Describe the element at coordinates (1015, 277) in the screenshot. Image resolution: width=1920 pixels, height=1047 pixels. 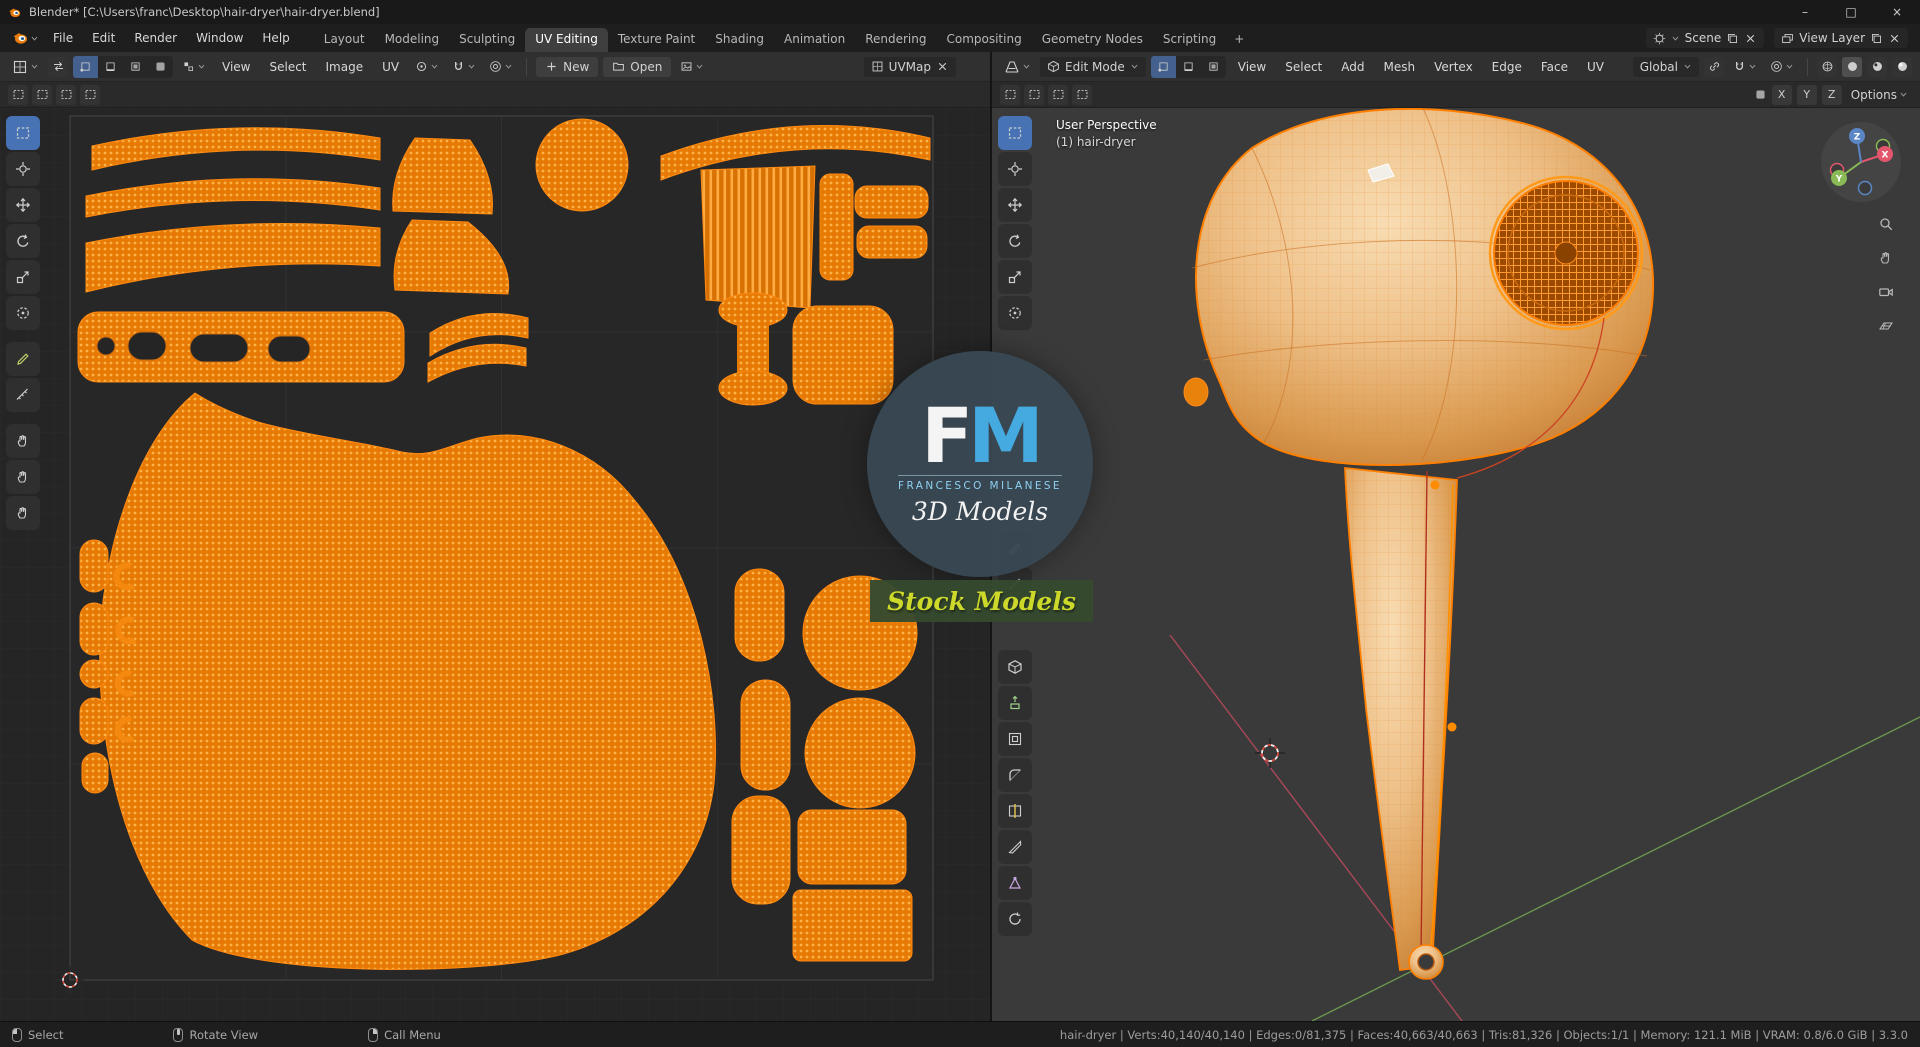
I see `tool-scale` at that location.